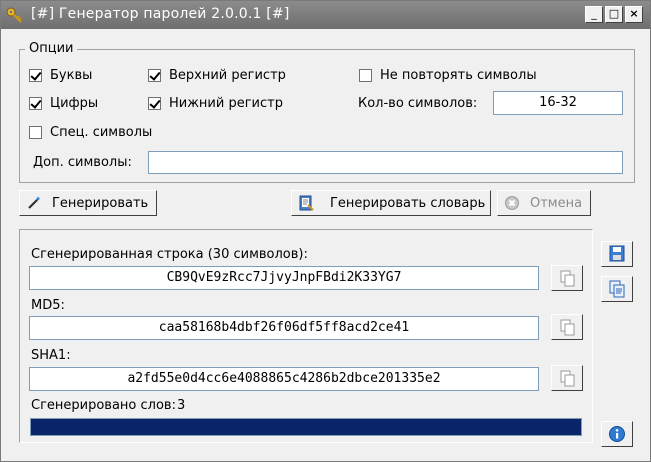  Describe the element at coordinates (512, 203) in the screenshot. I see `cancel-icon` at that location.